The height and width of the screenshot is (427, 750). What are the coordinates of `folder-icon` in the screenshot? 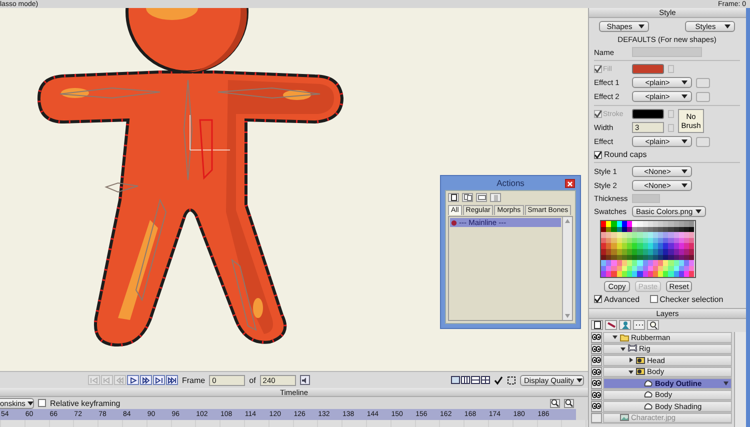 It's located at (624, 337).